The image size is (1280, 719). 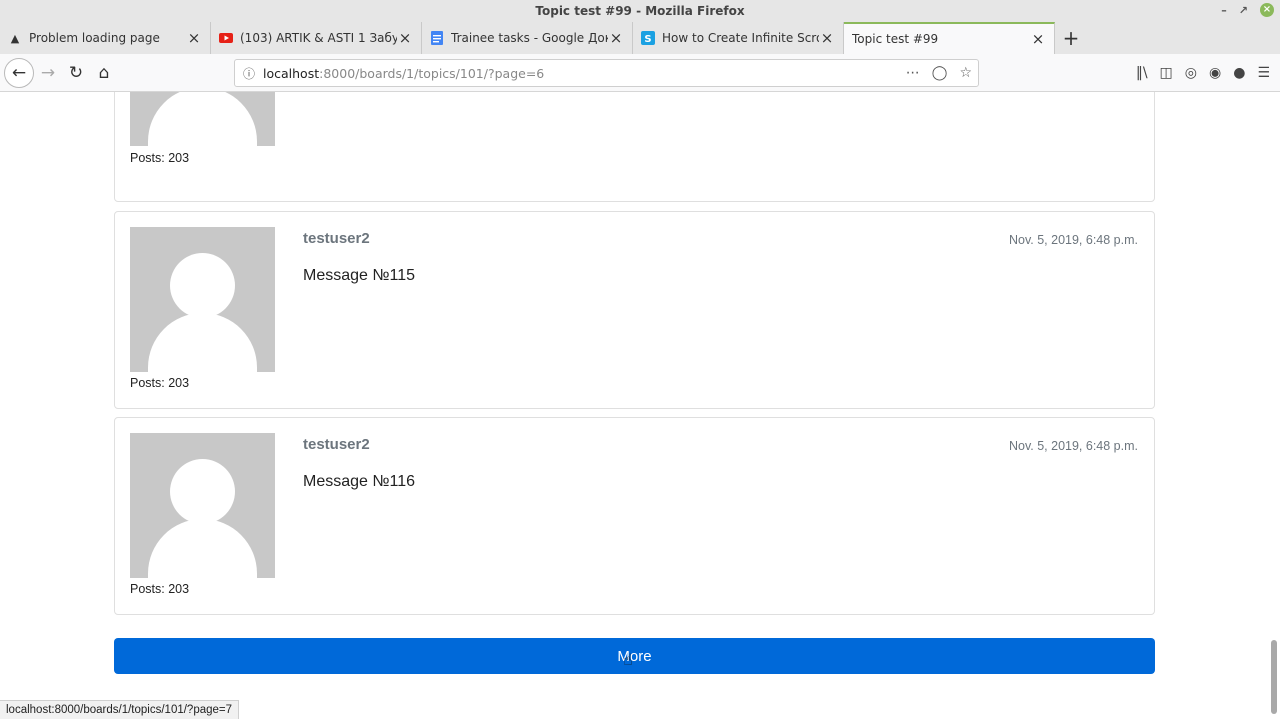 I want to click on tab-infinite-scroll: S How to Create Infinite Scroll ×, so click(x=738, y=38).